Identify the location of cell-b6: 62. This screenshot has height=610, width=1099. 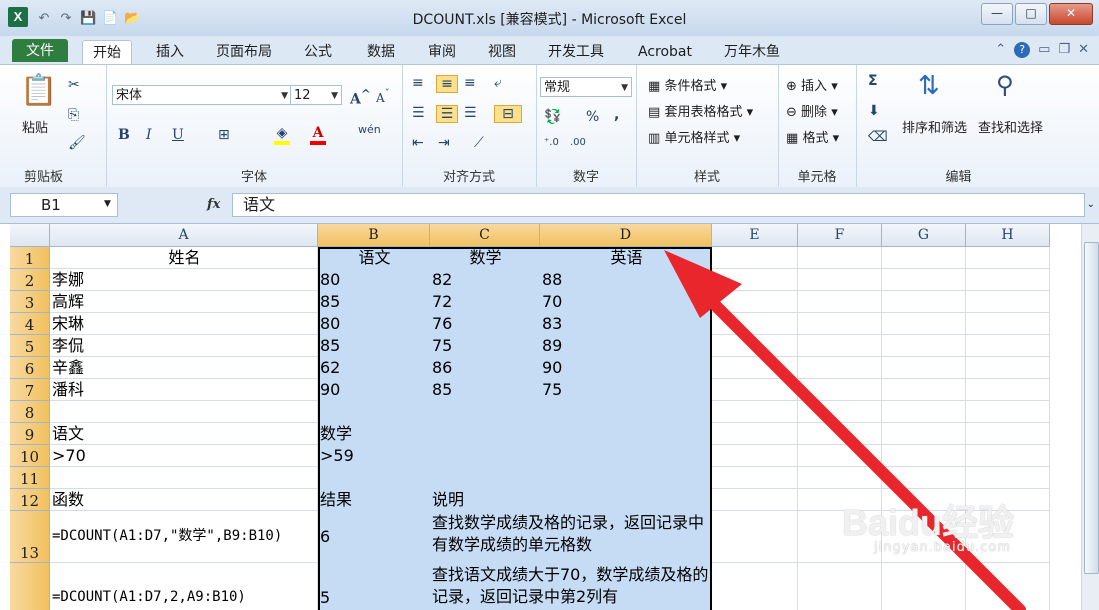
(374, 368).